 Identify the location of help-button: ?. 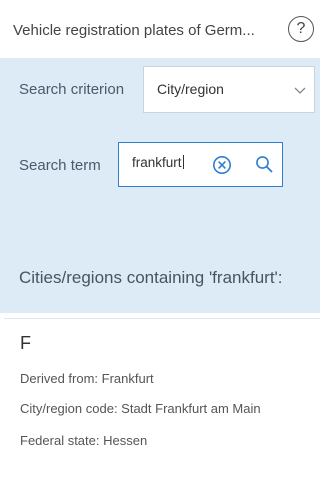
(301, 29).